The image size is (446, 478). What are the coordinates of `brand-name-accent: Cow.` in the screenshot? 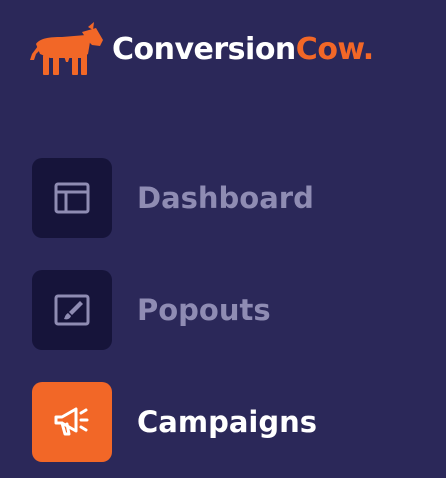 It's located at (334, 49).